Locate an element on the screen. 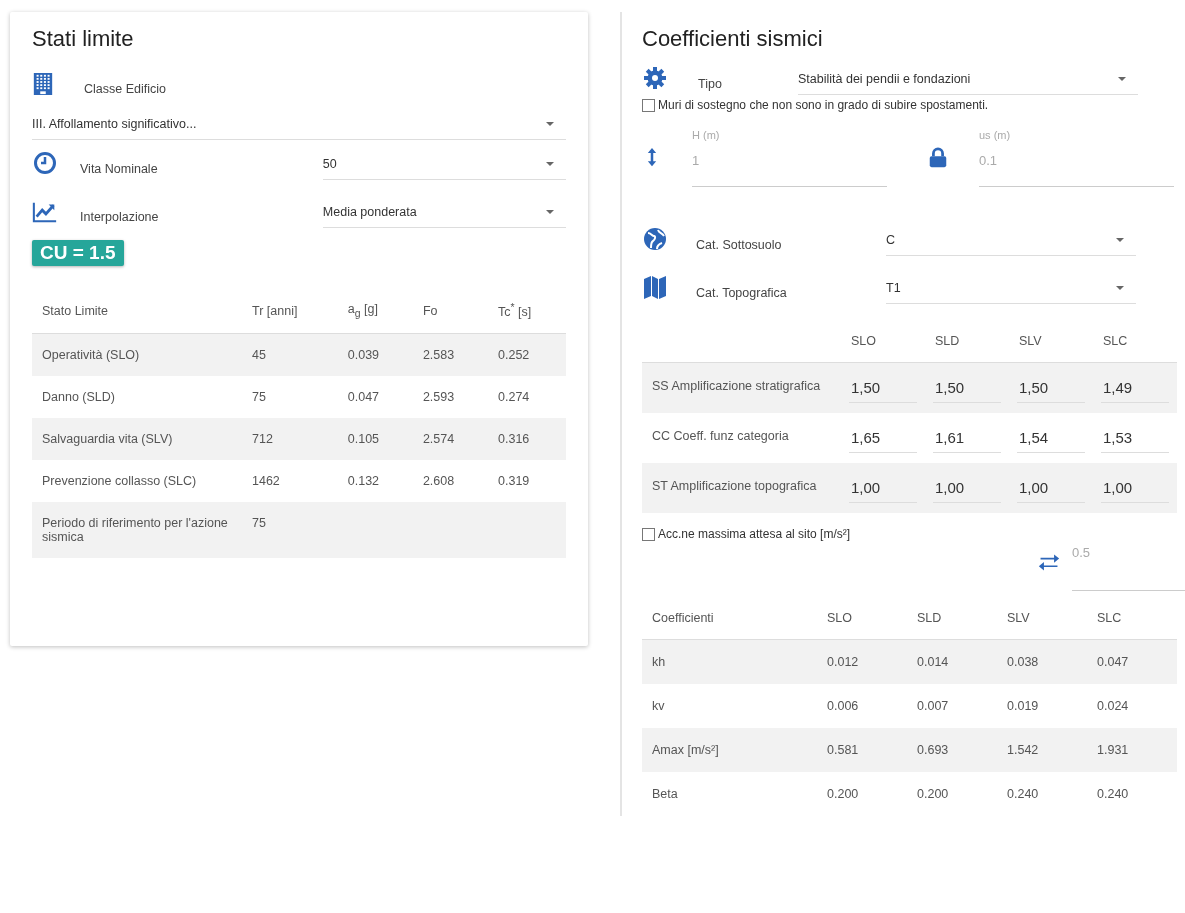 Image resolution: width=1185 pixels, height=913 pixels. table-cell: 1.542 is located at coordinates (1023, 750).